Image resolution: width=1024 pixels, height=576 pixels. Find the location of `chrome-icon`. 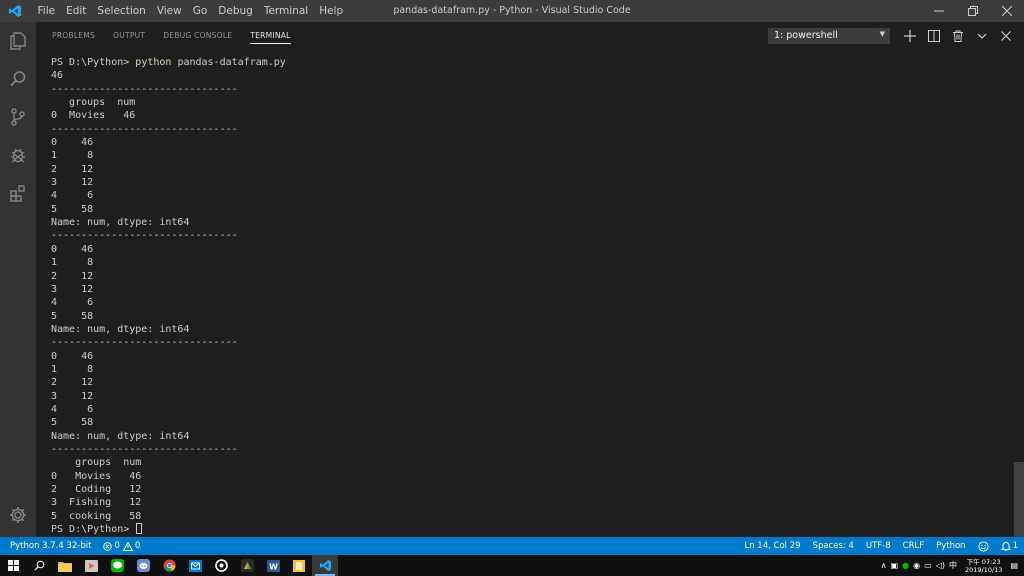

chrome-icon is located at coordinates (169, 565).